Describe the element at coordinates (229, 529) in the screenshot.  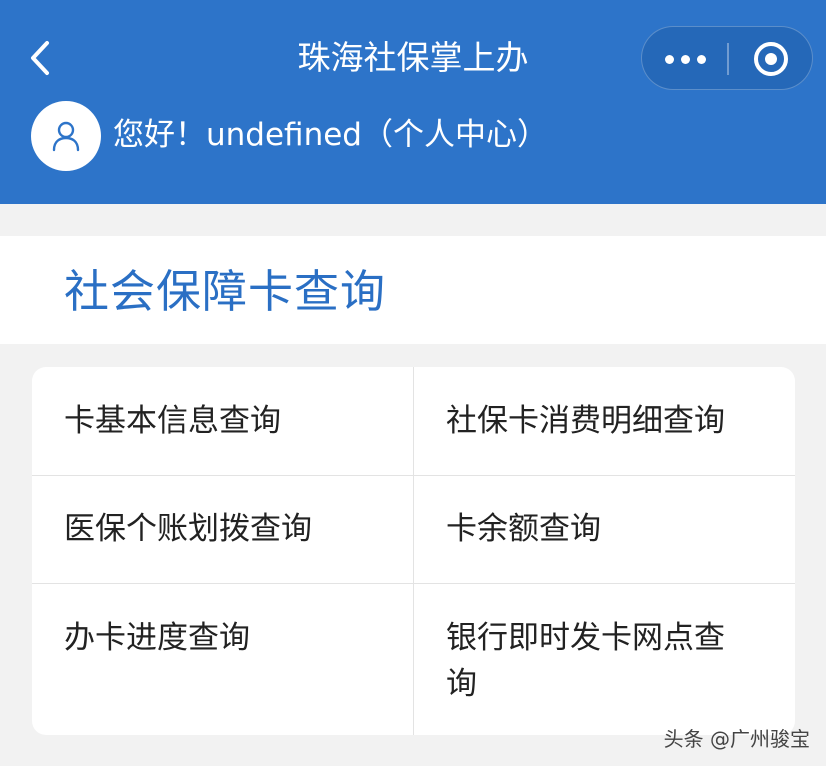
I see `menu-item-medical-account-transfer: 医保个账划拨查询` at that location.